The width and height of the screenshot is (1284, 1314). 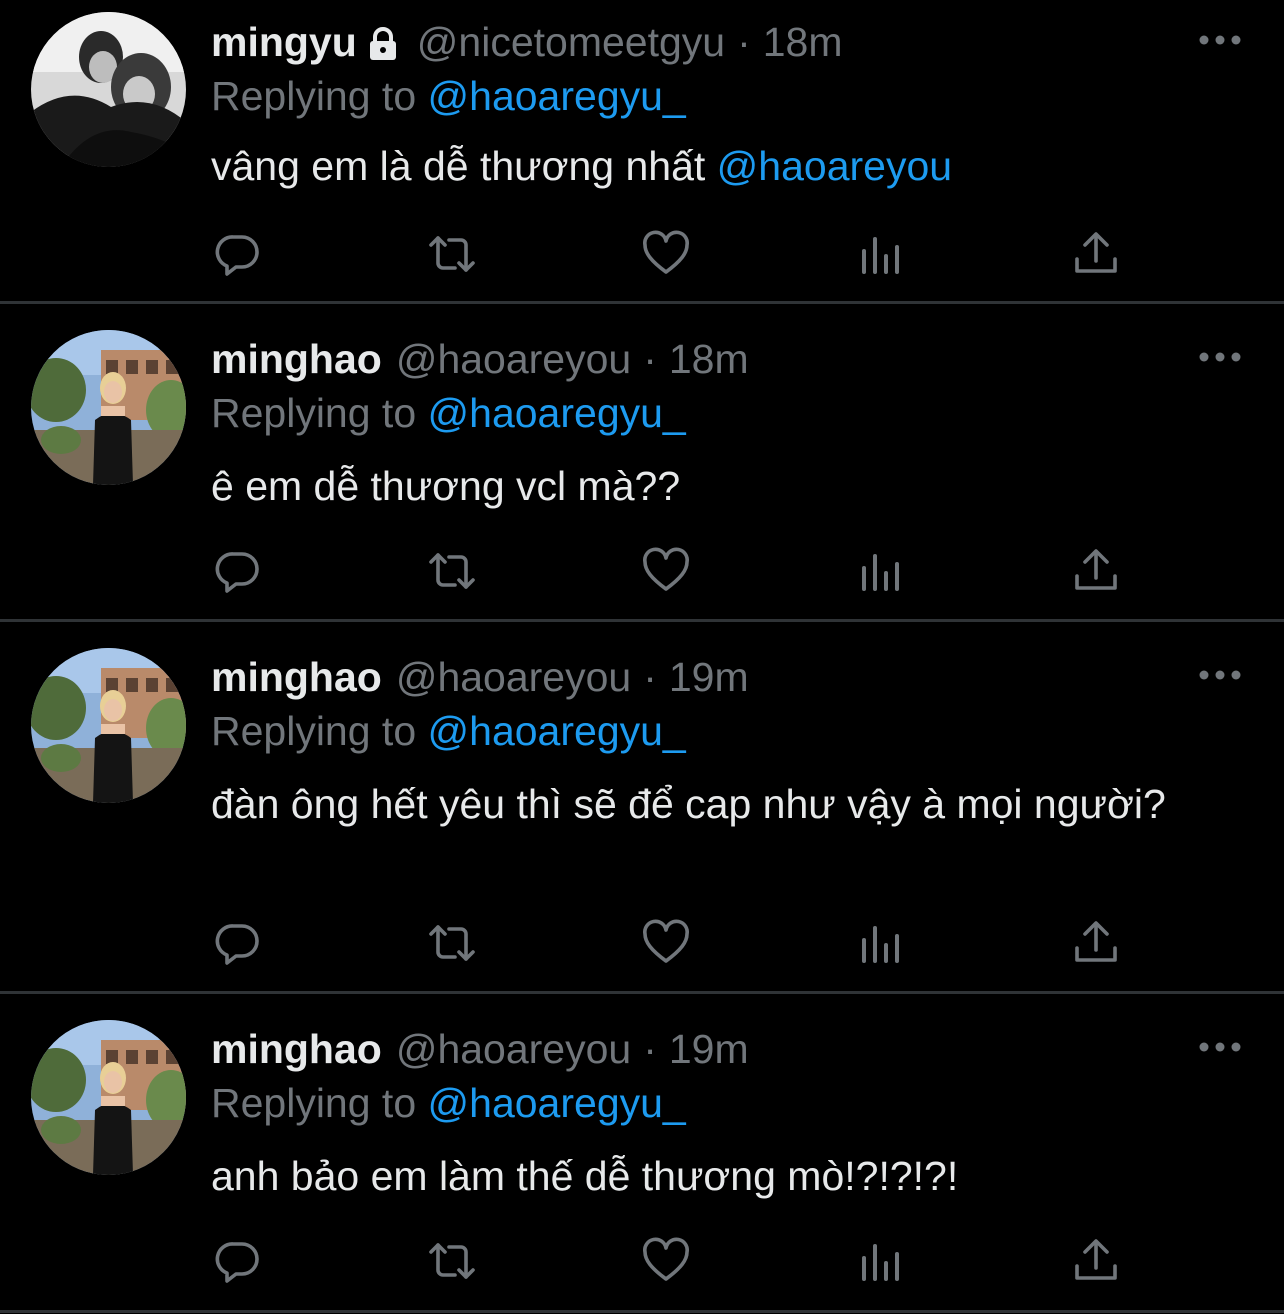 What do you see at coordinates (446, 486) in the screenshot?
I see `tweet-text-content: ê em dễ thương vcl mà??` at bounding box center [446, 486].